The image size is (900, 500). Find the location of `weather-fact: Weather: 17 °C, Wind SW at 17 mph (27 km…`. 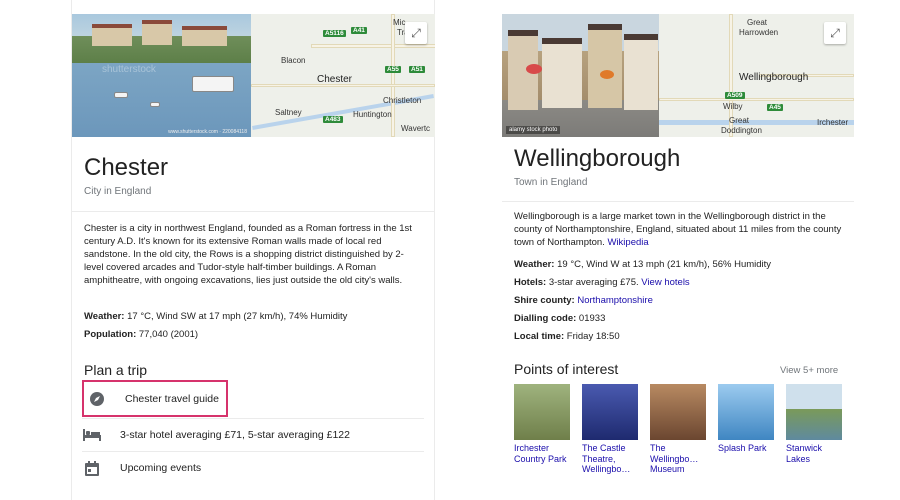

weather-fact: Weather: 17 °C, Wind SW at 17 mph (27 km… is located at coordinates (216, 316).